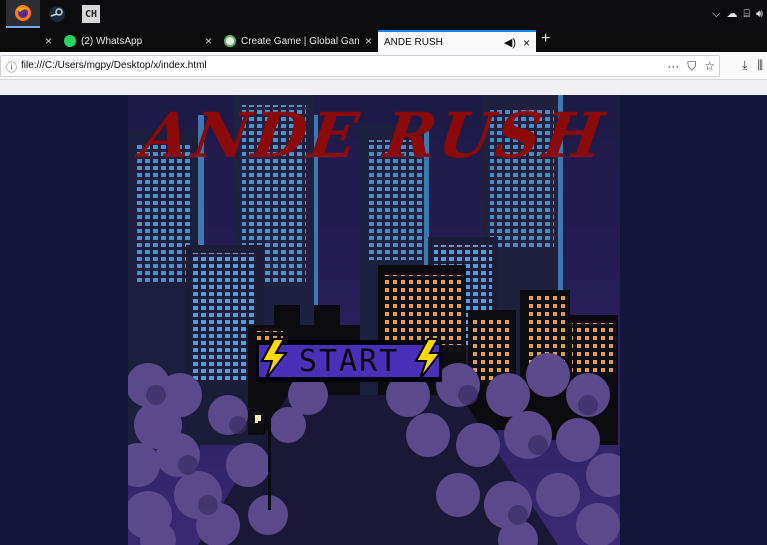  I want to click on tab-whatsapp: (2) WhatsApp ×, so click(138, 41).